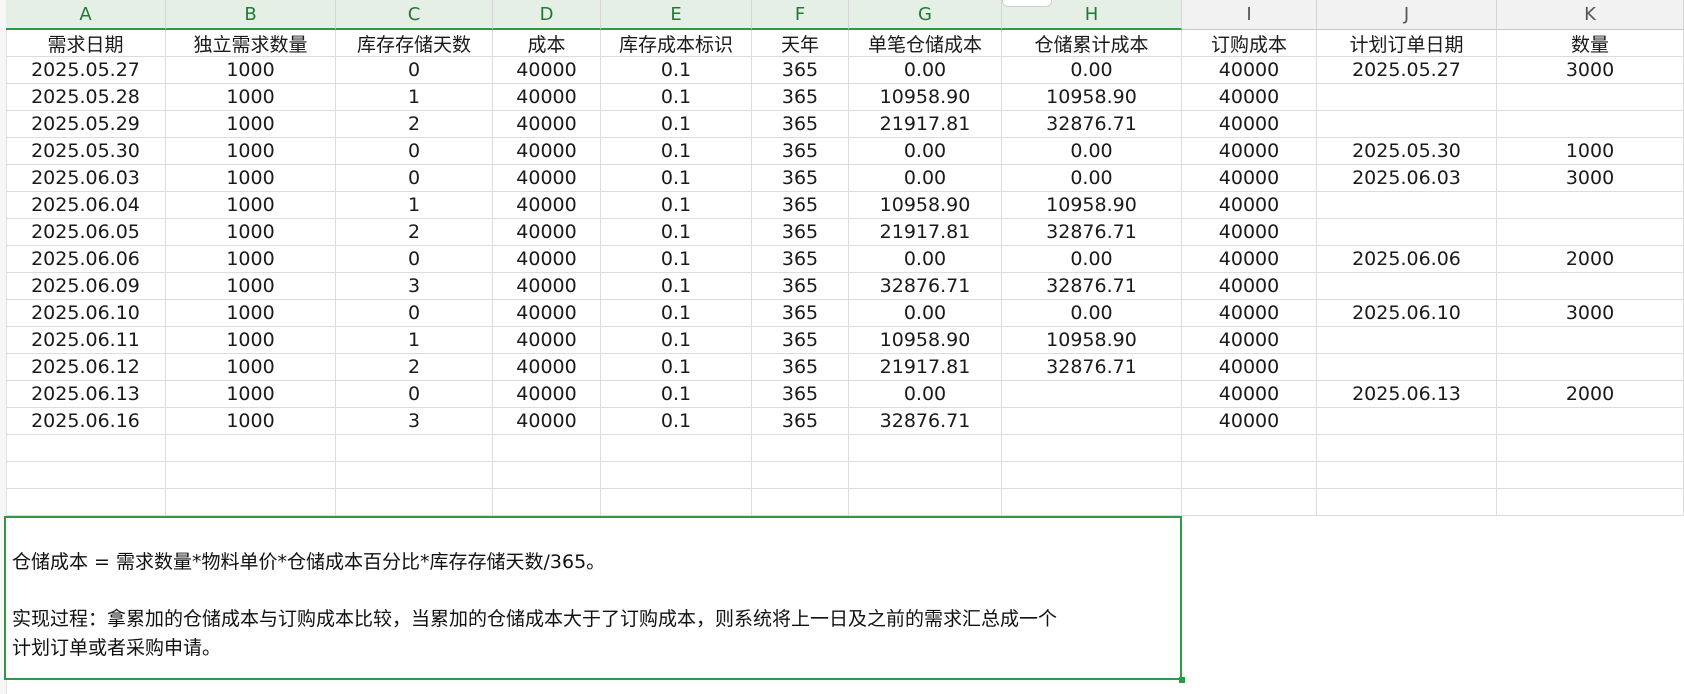 The width and height of the screenshot is (1684, 694). I want to click on header-cell: 数量, so click(1590, 43).